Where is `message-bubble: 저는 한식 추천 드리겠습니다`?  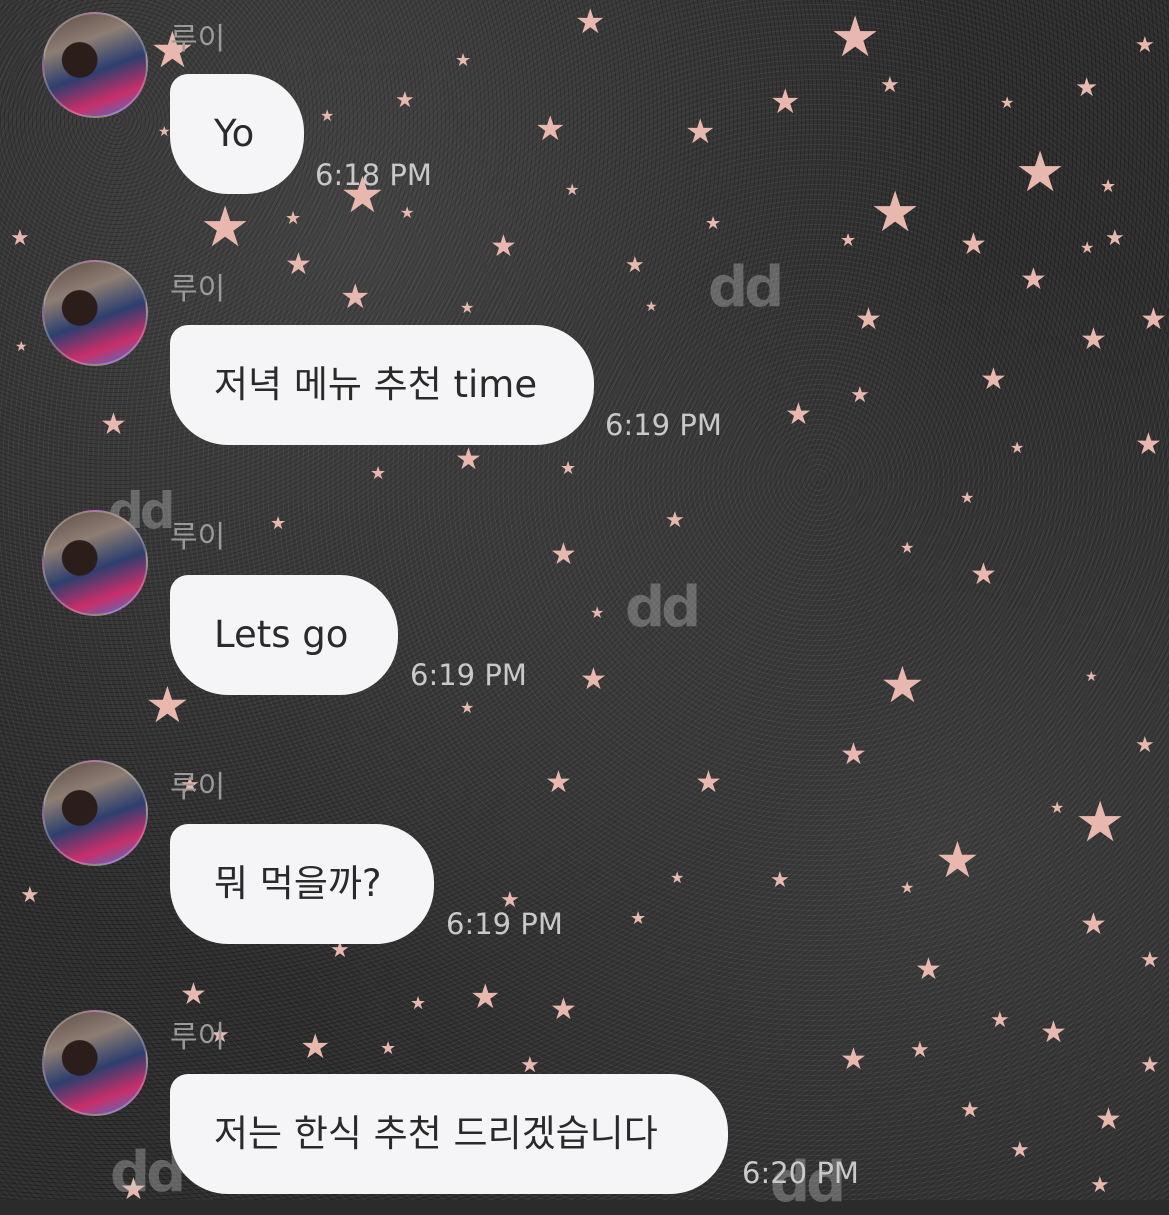 message-bubble: 저는 한식 추천 드리겠습니다 is located at coordinates (449, 1134).